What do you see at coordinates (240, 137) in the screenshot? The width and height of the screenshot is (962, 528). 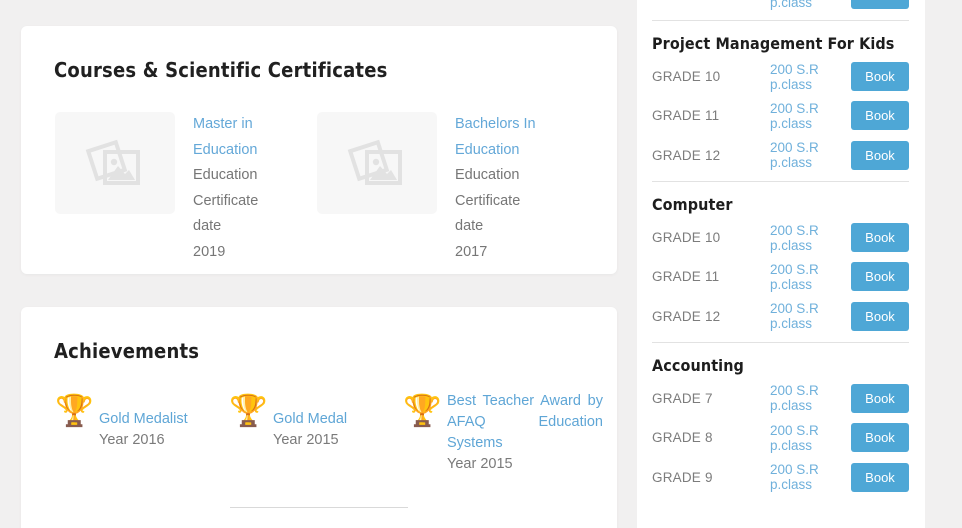 I see `certificate-name-link: Master in Education` at bounding box center [240, 137].